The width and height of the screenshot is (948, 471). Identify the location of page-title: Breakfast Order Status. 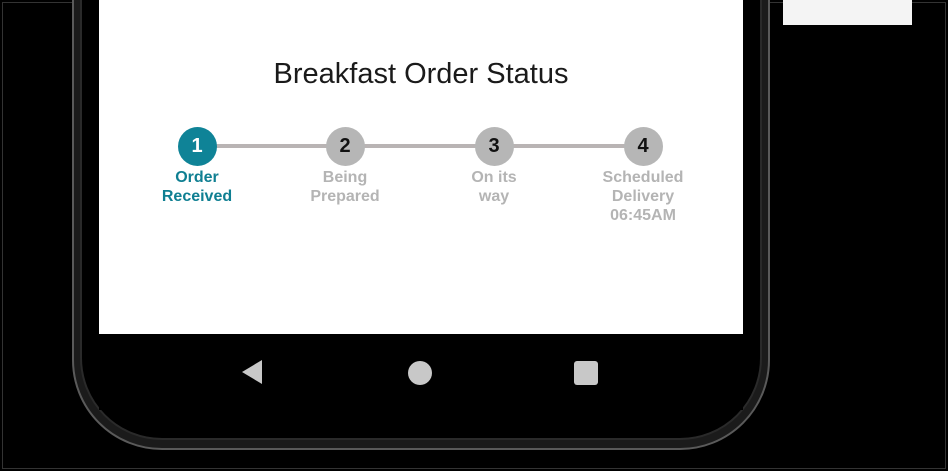
(421, 74).